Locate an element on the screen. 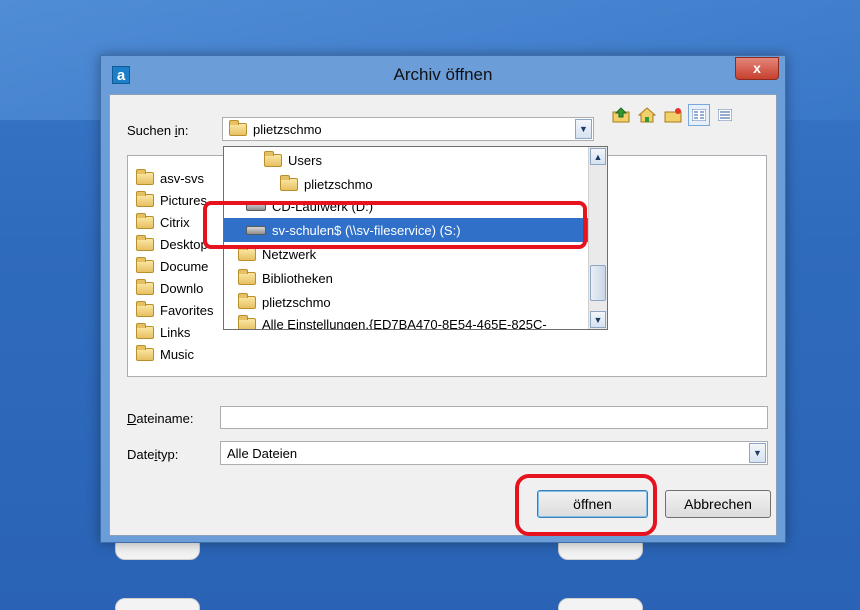 The height and width of the screenshot is (610, 860). filetype-value: Alle Dateien is located at coordinates (262, 453).